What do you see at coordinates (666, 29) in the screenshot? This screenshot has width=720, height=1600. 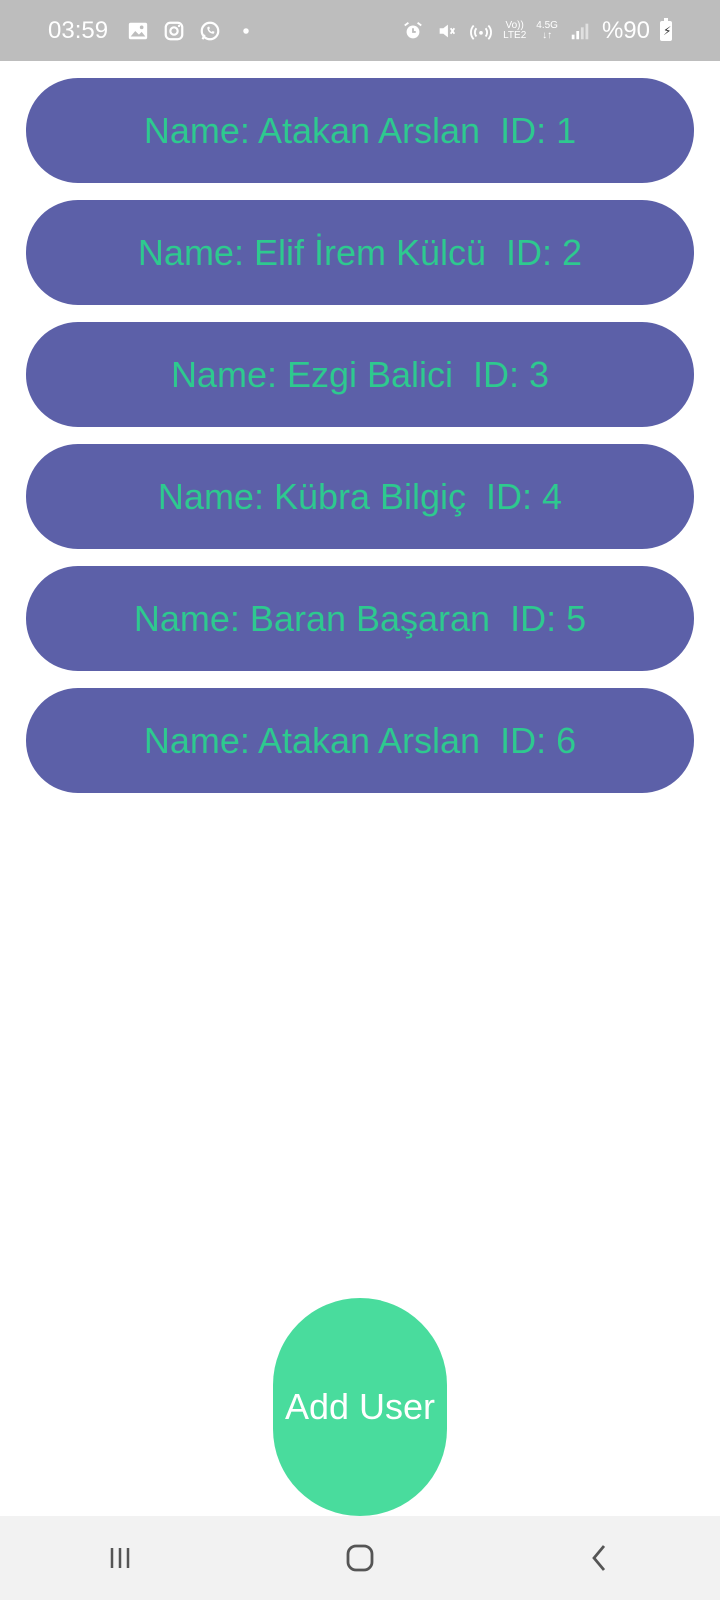 I see `battery-icon: ⚡` at bounding box center [666, 29].